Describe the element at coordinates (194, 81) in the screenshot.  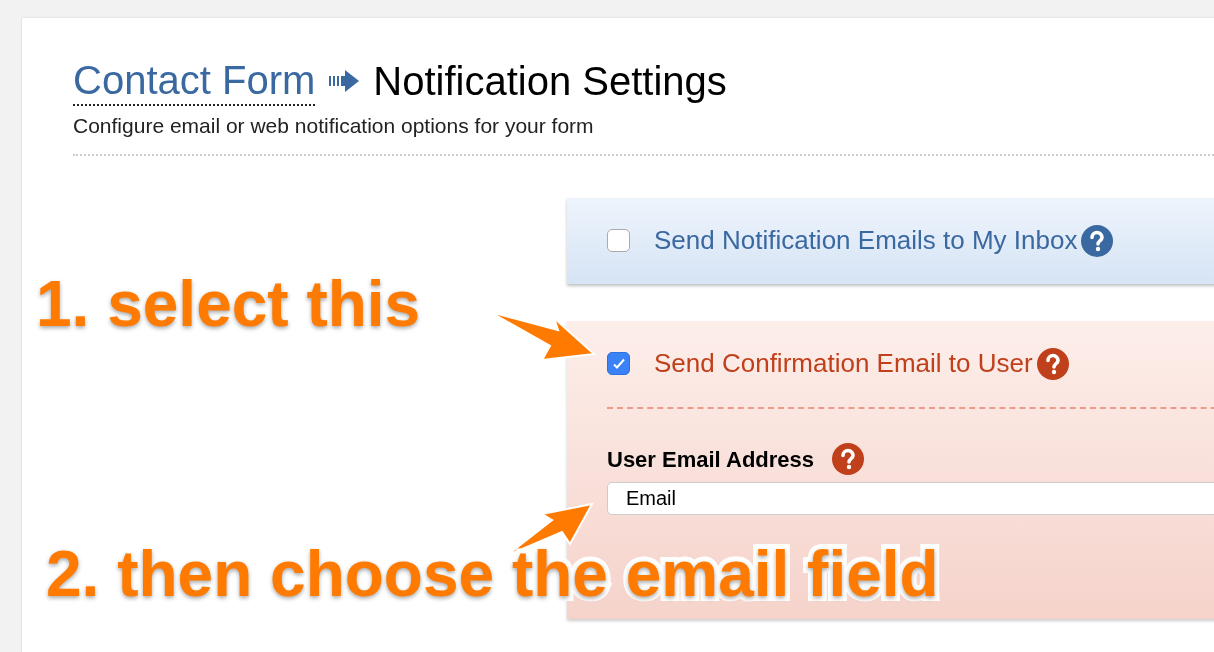
I see `breadcrumb-link: Contact Form` at that location.